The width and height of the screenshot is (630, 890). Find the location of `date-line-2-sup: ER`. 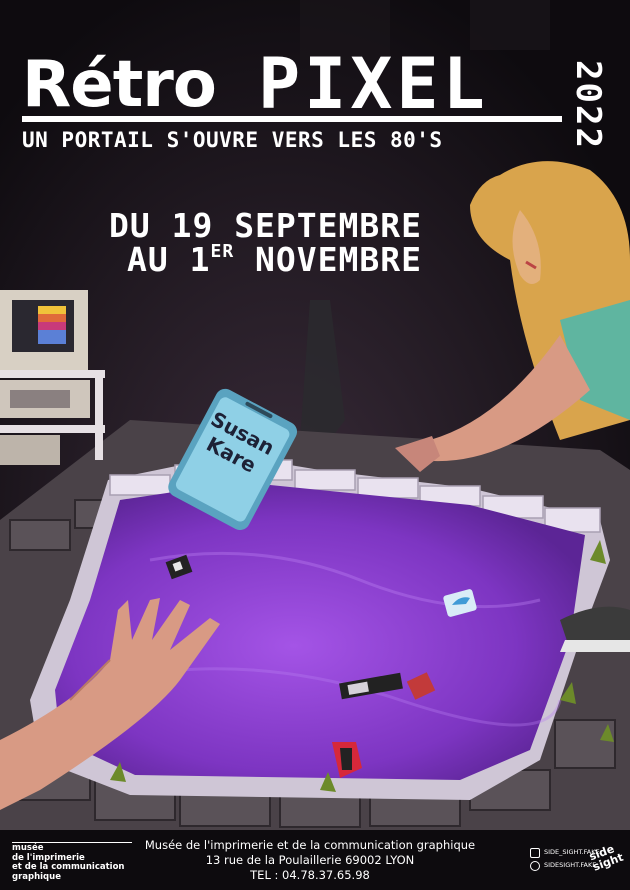

date-line-2-sup: ER is located at coordinates (222, 251).